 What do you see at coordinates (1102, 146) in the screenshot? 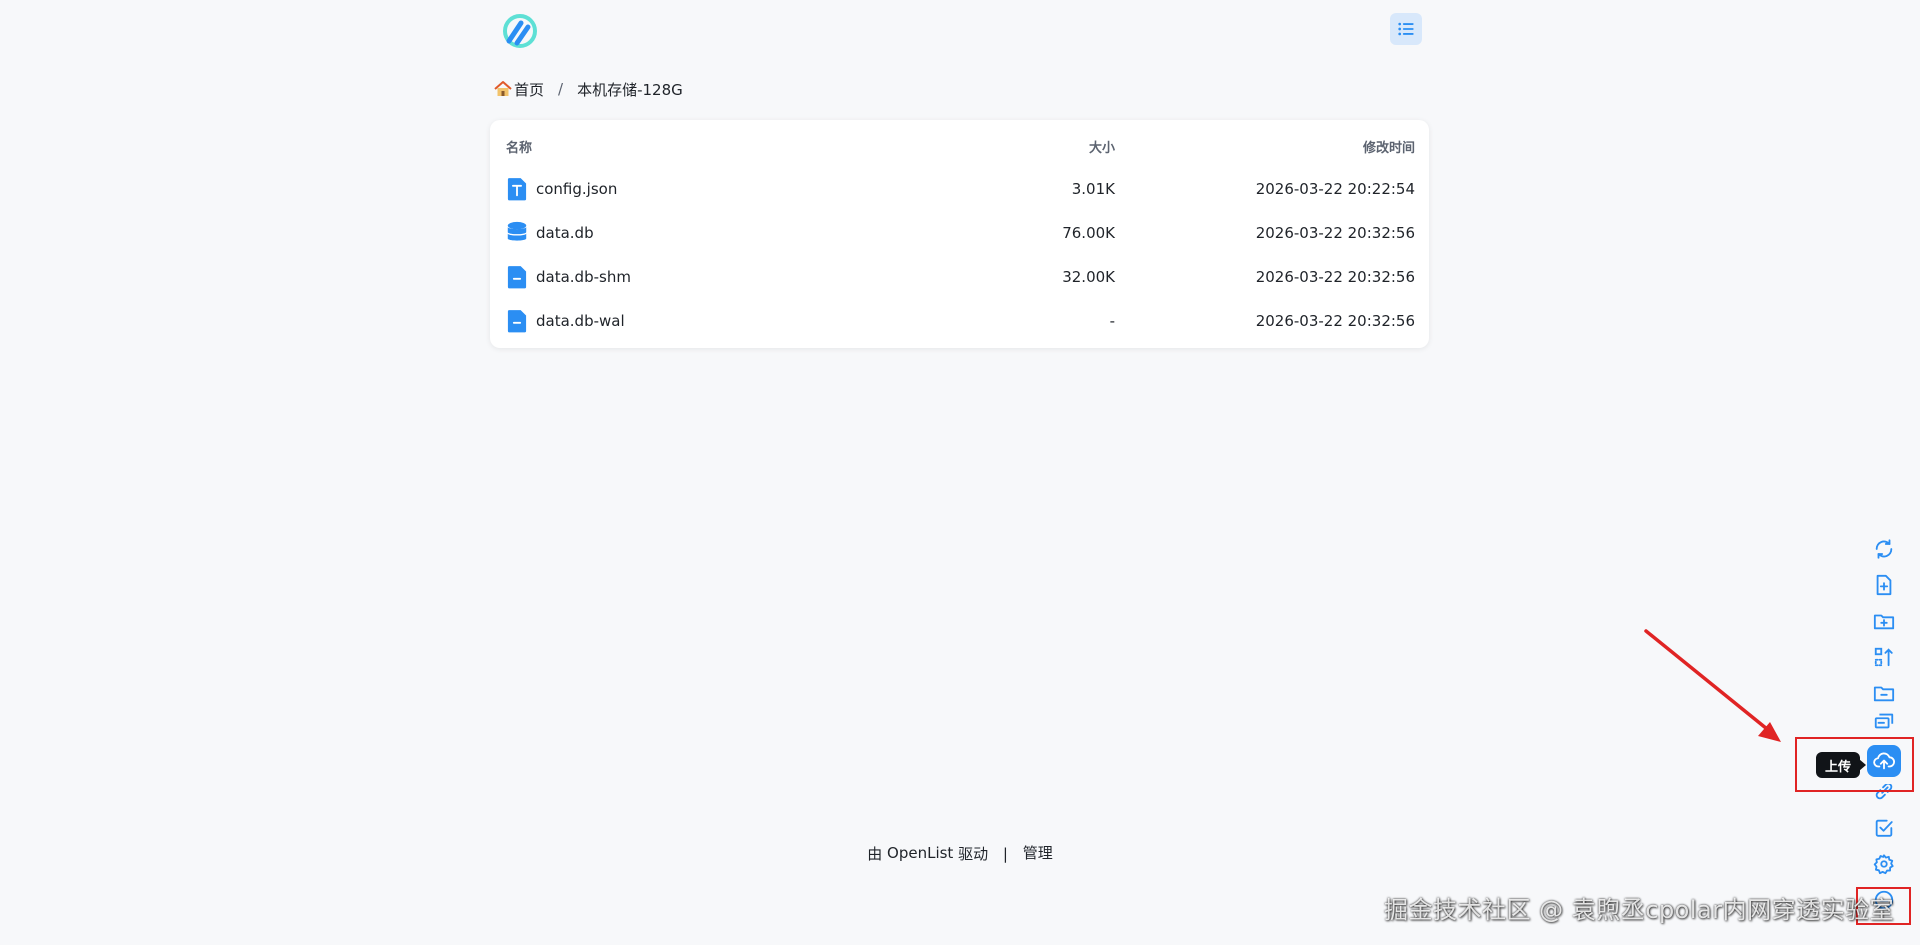
I see `column-size: 大小` at bounding box center [1102, 146].